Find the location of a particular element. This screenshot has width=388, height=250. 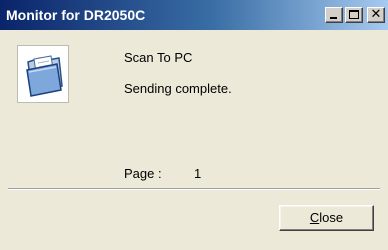

close-button-accelerator: C is located at coordinates (314, 217).